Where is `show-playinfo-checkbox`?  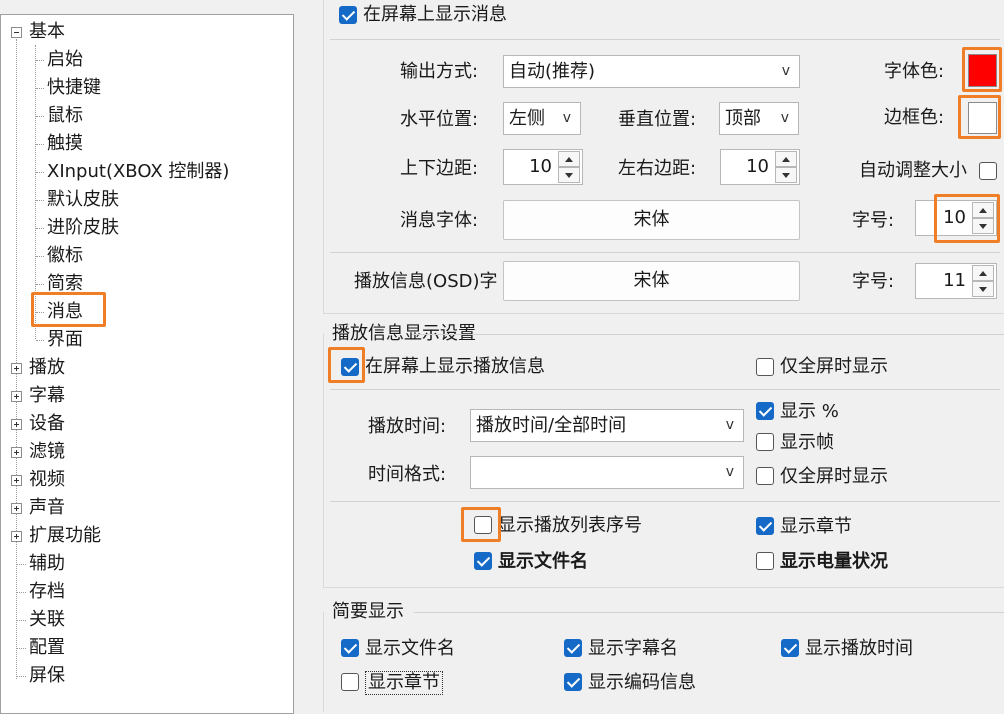 show-playinfo-checkbox is located at coordinates (350, 367).